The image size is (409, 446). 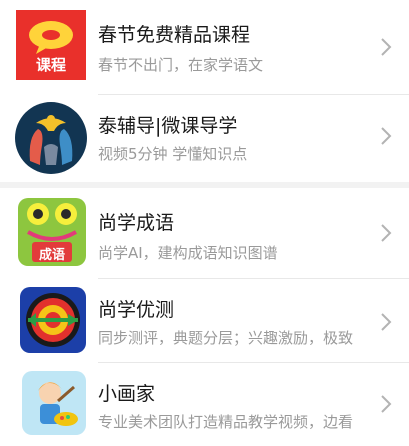 What do you see at coordinates (51, 255) in the screenshot?
I see `icon-label: 成语` at bounding box center [51, 255].